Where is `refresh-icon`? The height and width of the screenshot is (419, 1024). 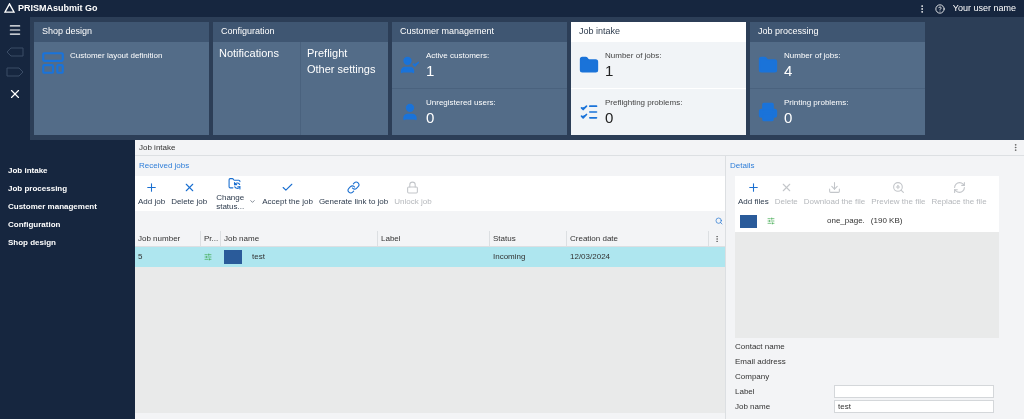
refresh-icon is located at coordinates (959, 187).